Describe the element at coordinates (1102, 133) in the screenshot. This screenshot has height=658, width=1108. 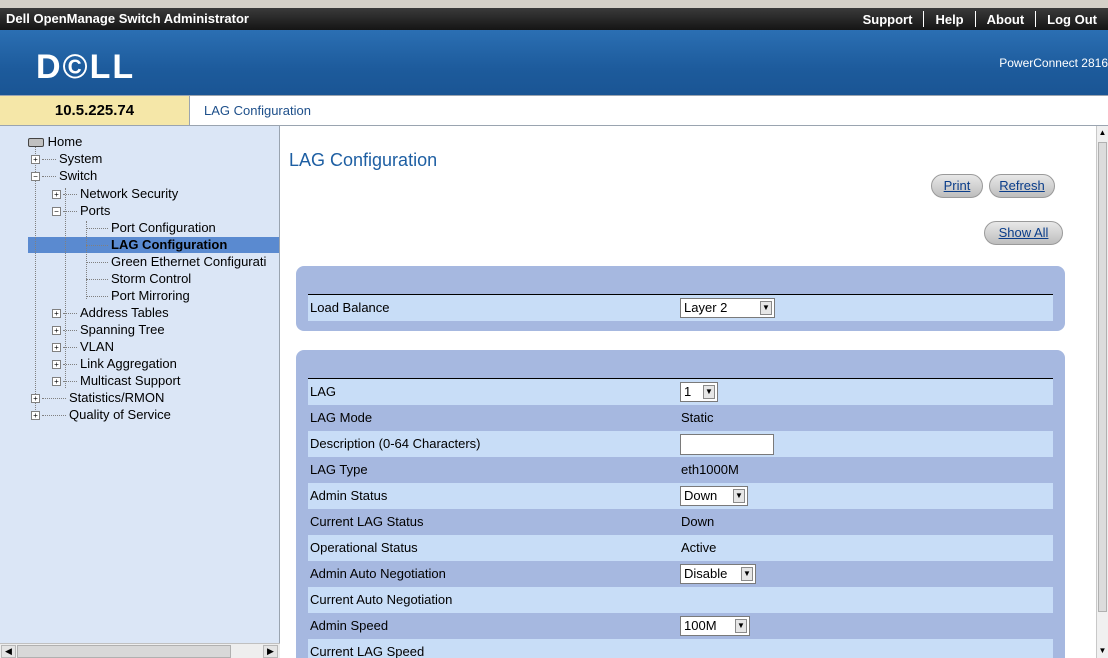
I see `scroll-up-icon: ▲` at that location.